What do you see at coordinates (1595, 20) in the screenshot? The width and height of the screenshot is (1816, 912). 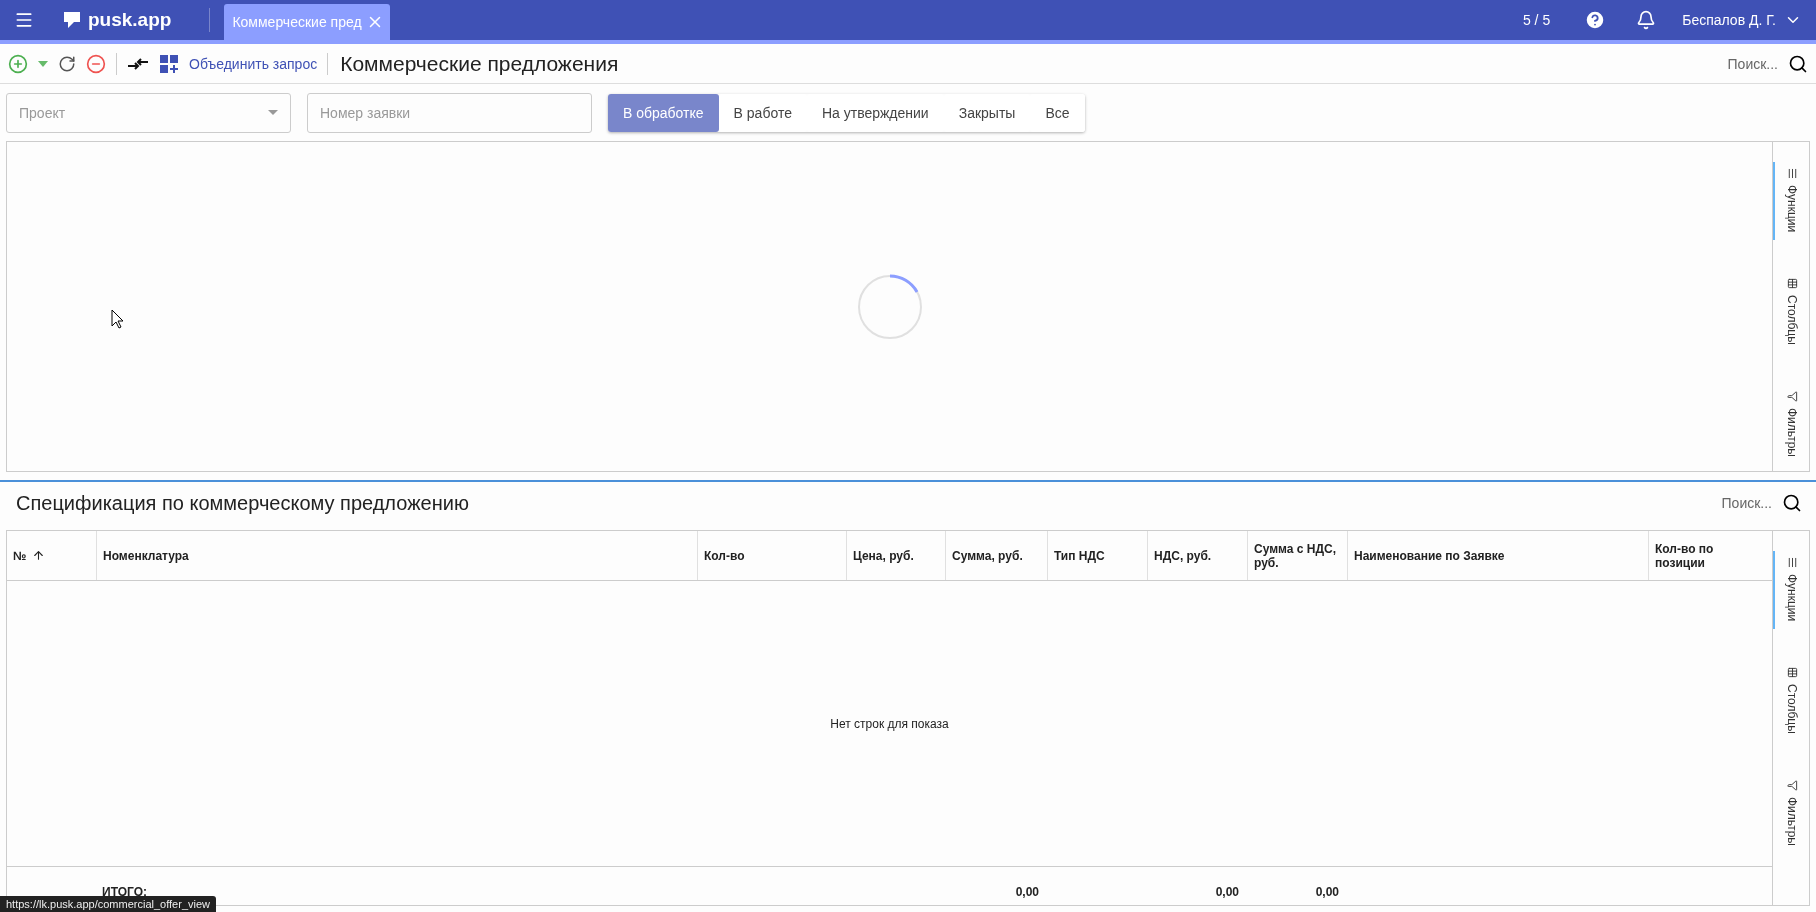 I see `help-icon` at bounding box center [1595, 20].